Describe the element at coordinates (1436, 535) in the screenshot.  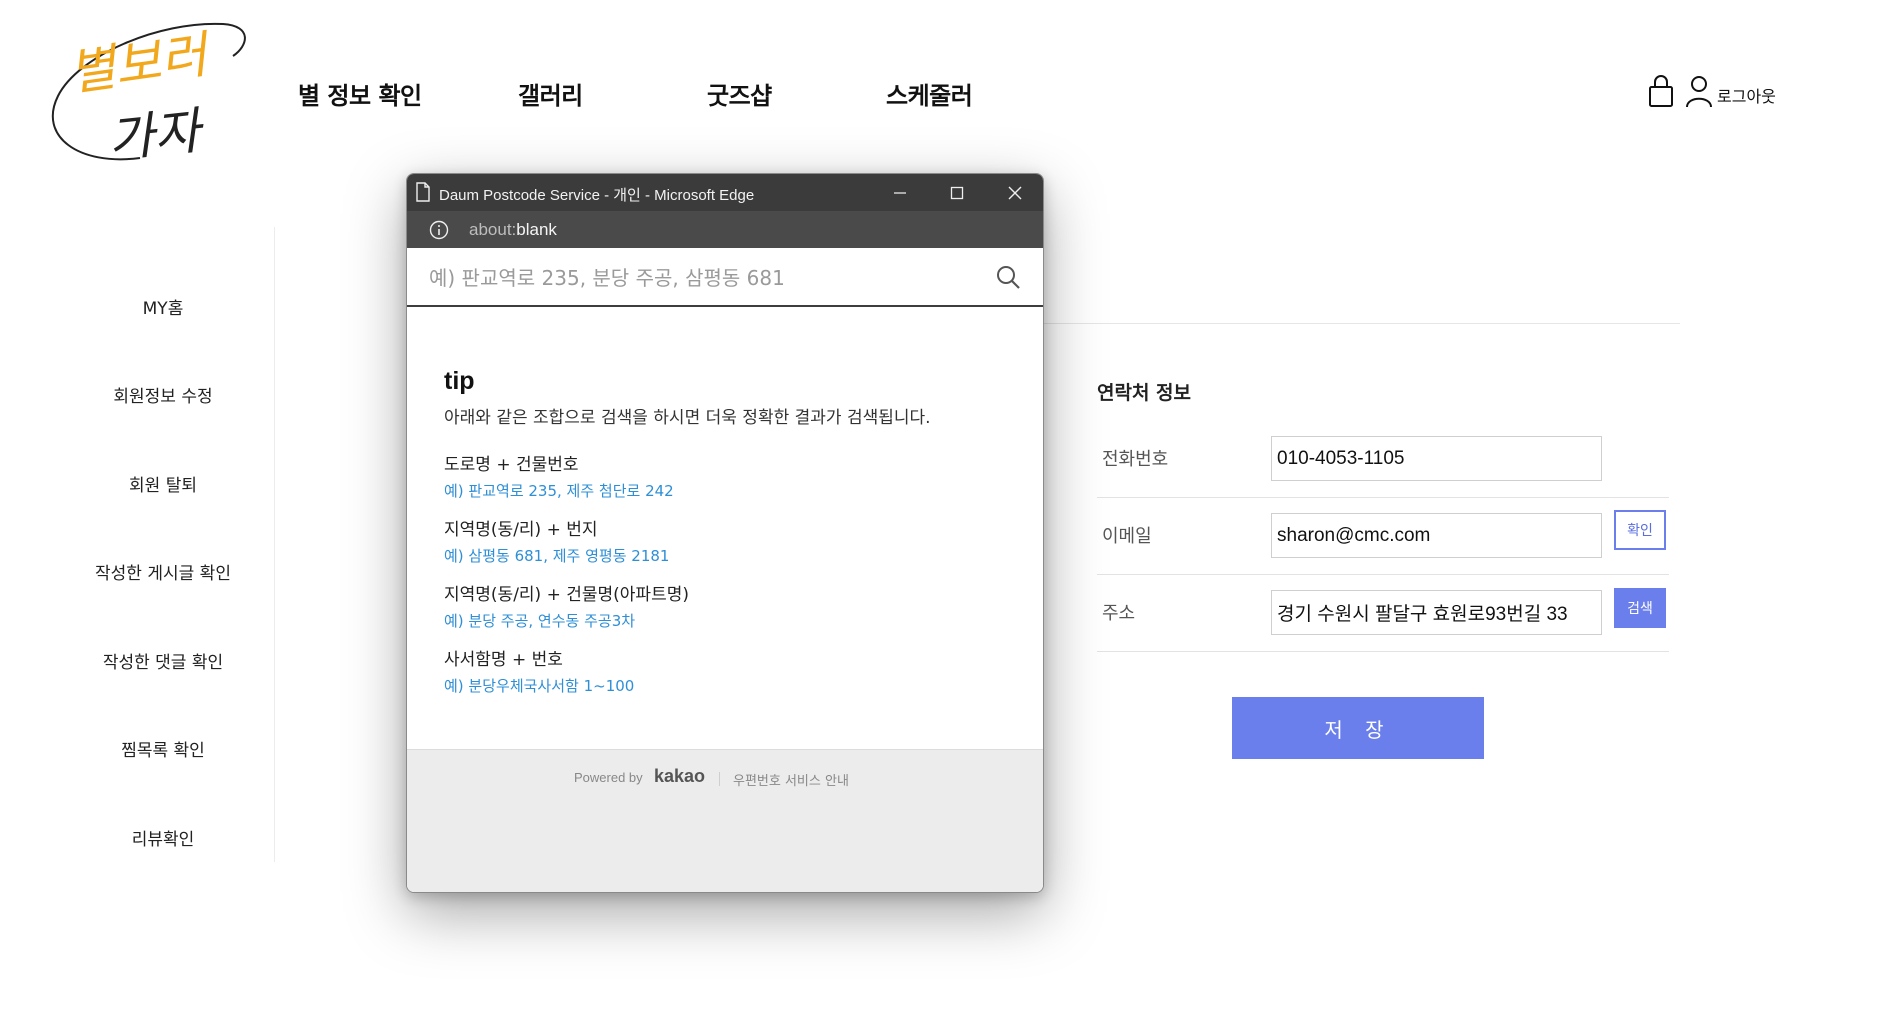
I see `email-field: sharon@cmc.com` at that location.